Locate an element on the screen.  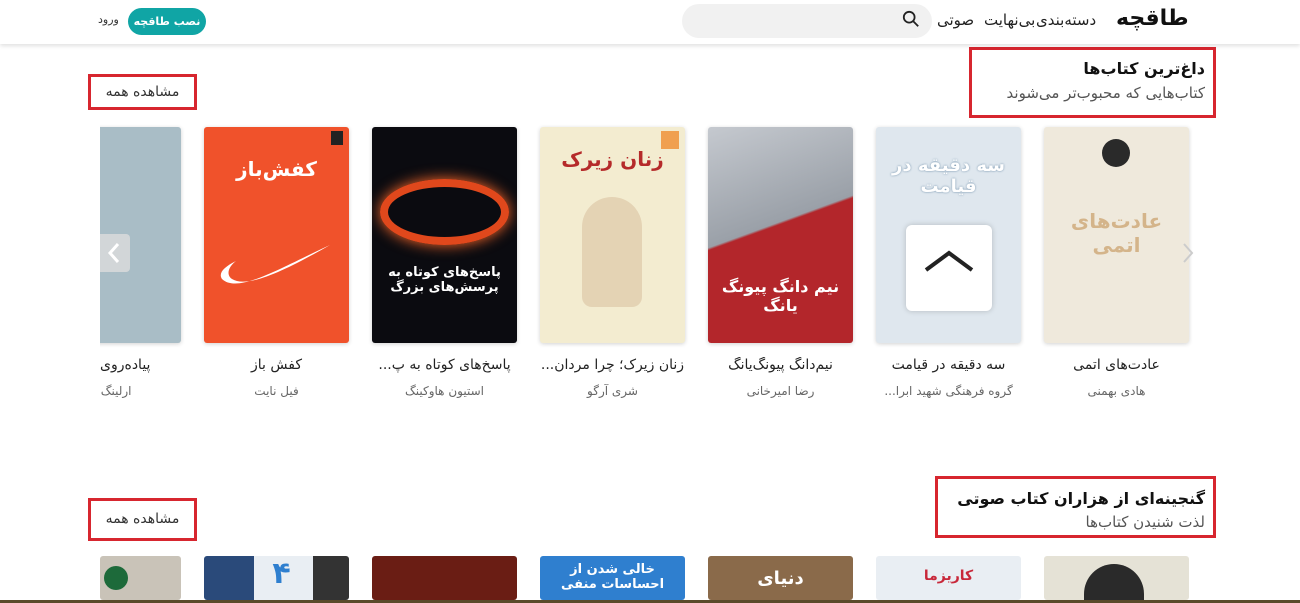
book-cover: نیم دانگ پیونگ یانگ is located at coordinates (780, 235).